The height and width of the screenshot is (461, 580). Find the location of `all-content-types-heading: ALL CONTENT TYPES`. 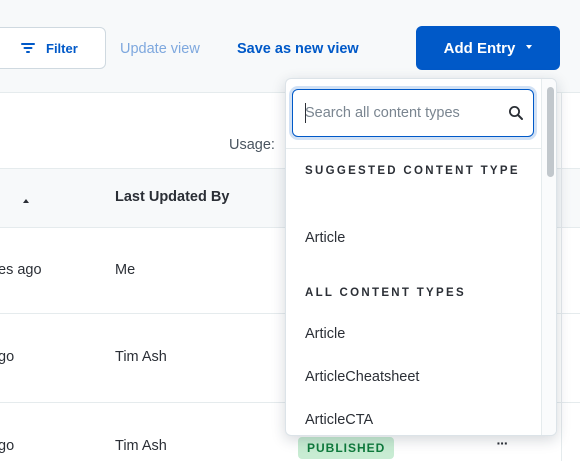

all-content-types-heading: ALL CONTENT TYPES is located at coordinates (385, 293).